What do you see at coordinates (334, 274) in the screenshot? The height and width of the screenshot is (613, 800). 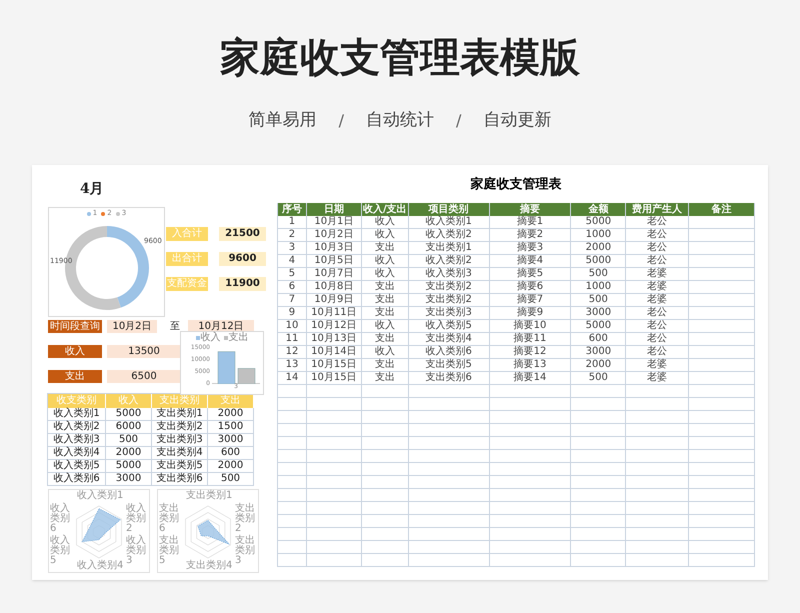 I see `table-cell: 10月7日` at bounding box center [334, 274].